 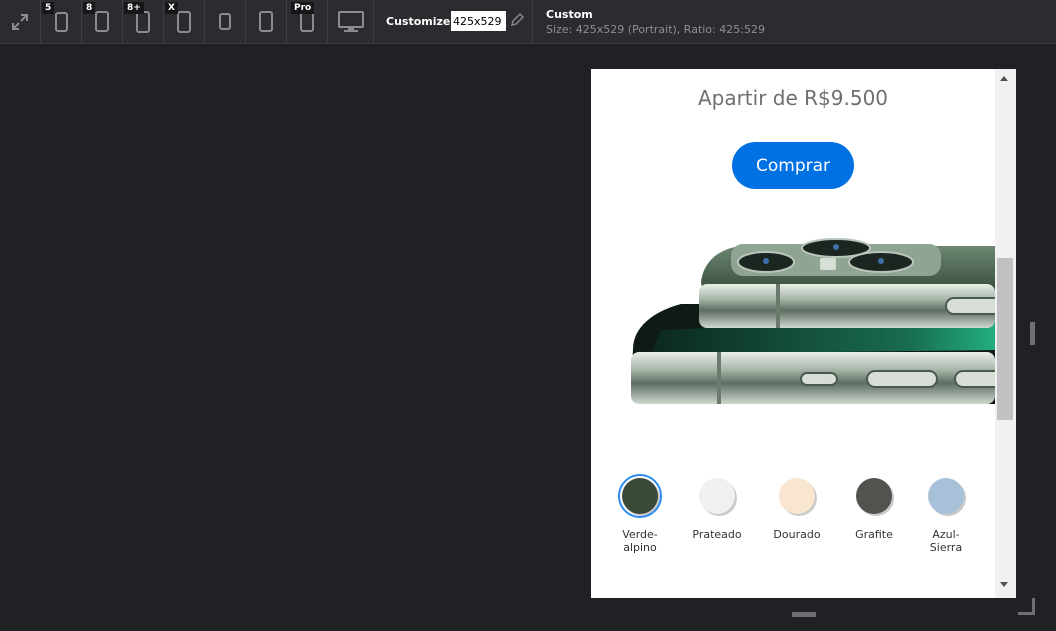 What do you see at coordinates (569, 14) in the screenshot?
I see `custom-device-title: Custom` at bounding box center [569, 14].